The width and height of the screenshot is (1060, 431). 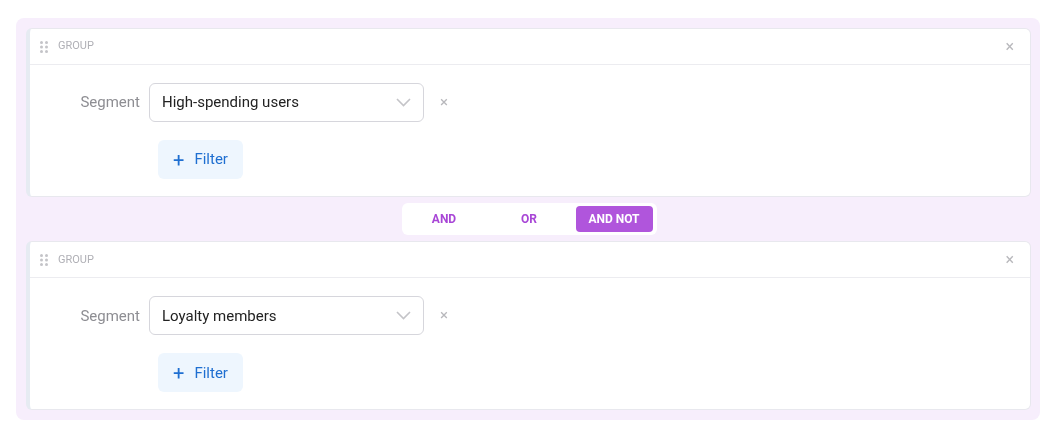 What do you see at coordinates (286, 102) in the screenshot?
I see `segment-select: High-spending users` at bounding box center [286, 102].